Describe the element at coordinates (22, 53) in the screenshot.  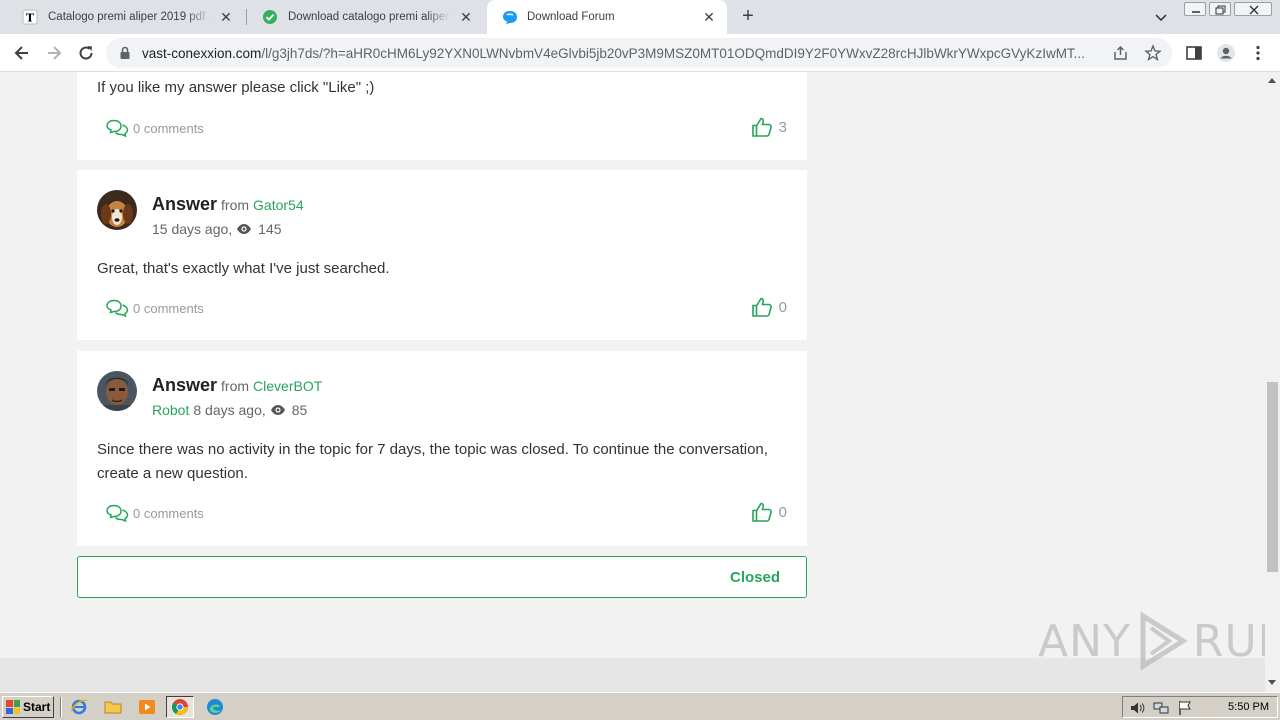
I see `back-arrow-icon` at that location.